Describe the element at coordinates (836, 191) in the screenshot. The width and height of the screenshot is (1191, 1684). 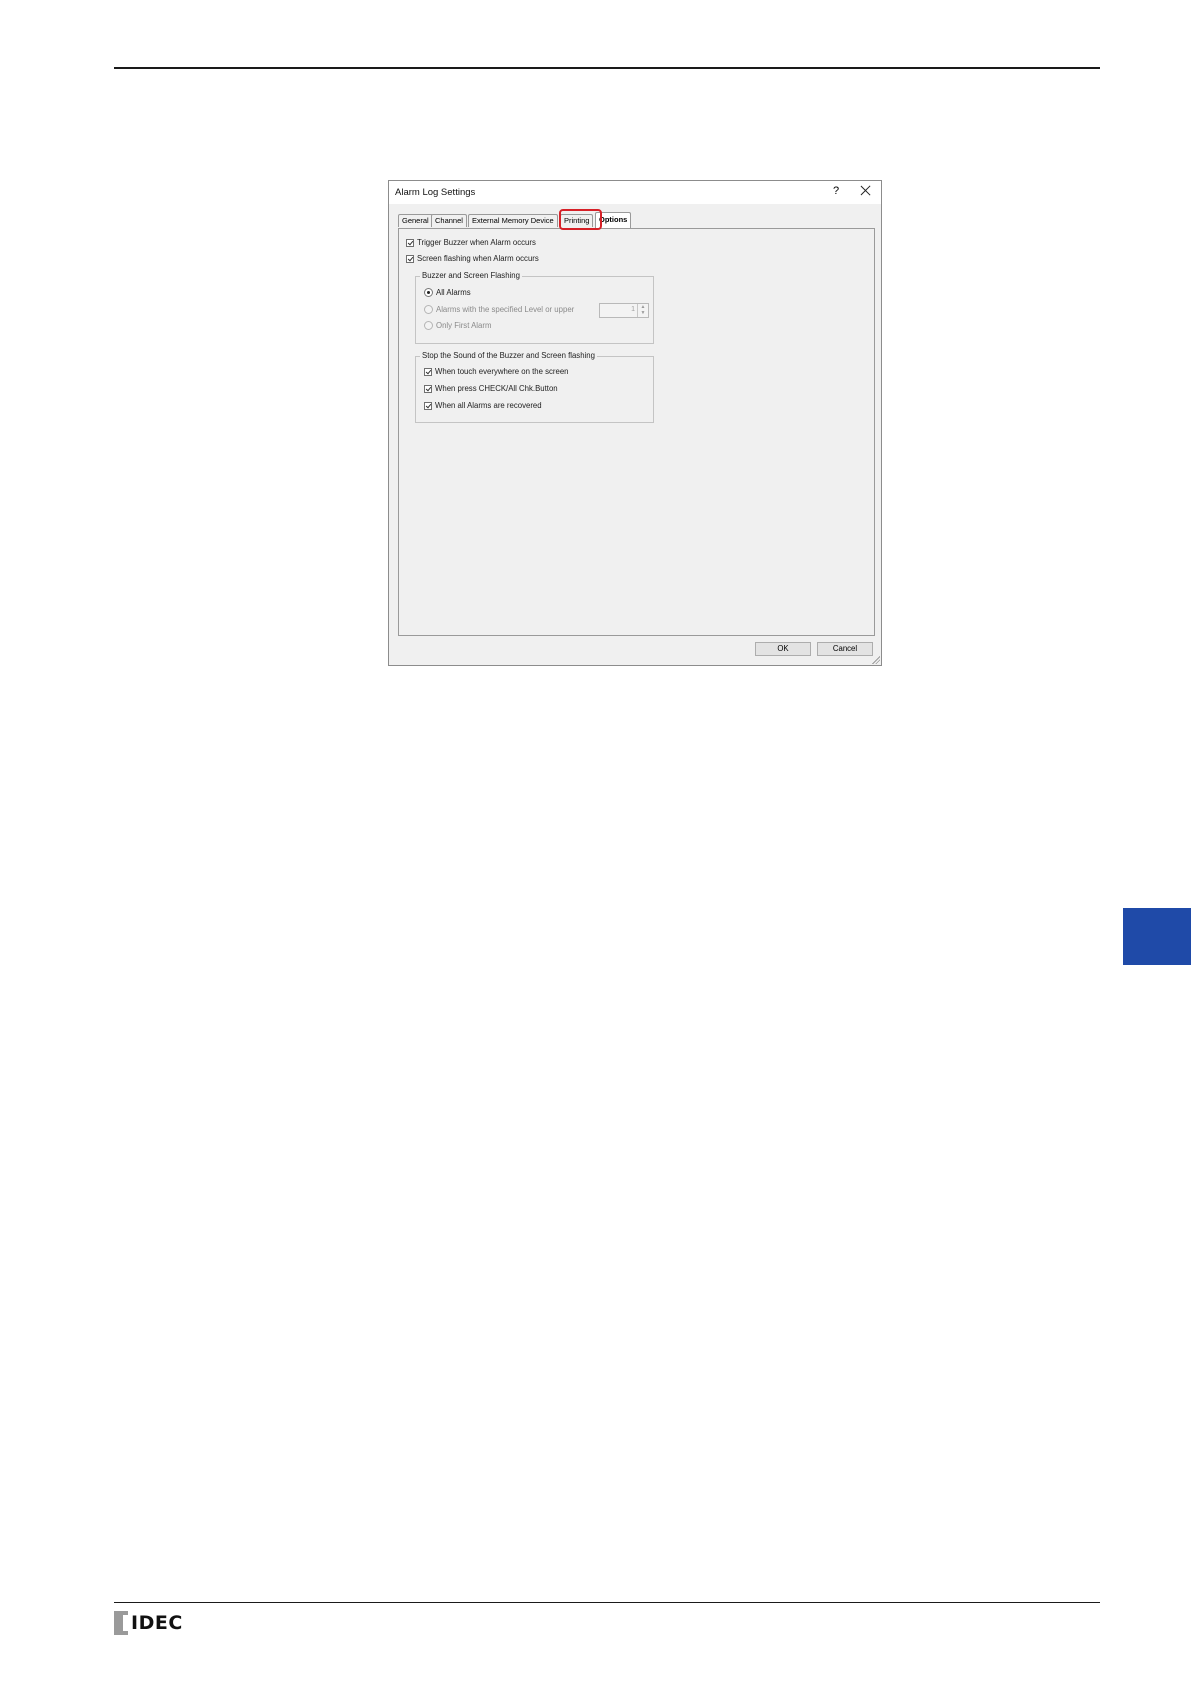
I see `help-button: ?` at that location.